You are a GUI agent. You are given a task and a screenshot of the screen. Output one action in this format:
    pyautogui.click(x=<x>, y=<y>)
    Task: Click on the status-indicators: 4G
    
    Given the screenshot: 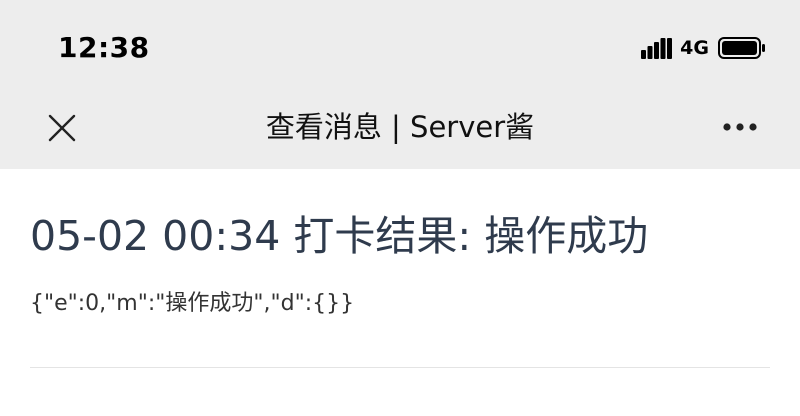 What is the action you would take?
    pyautogui.click(x=703, y=48)
    